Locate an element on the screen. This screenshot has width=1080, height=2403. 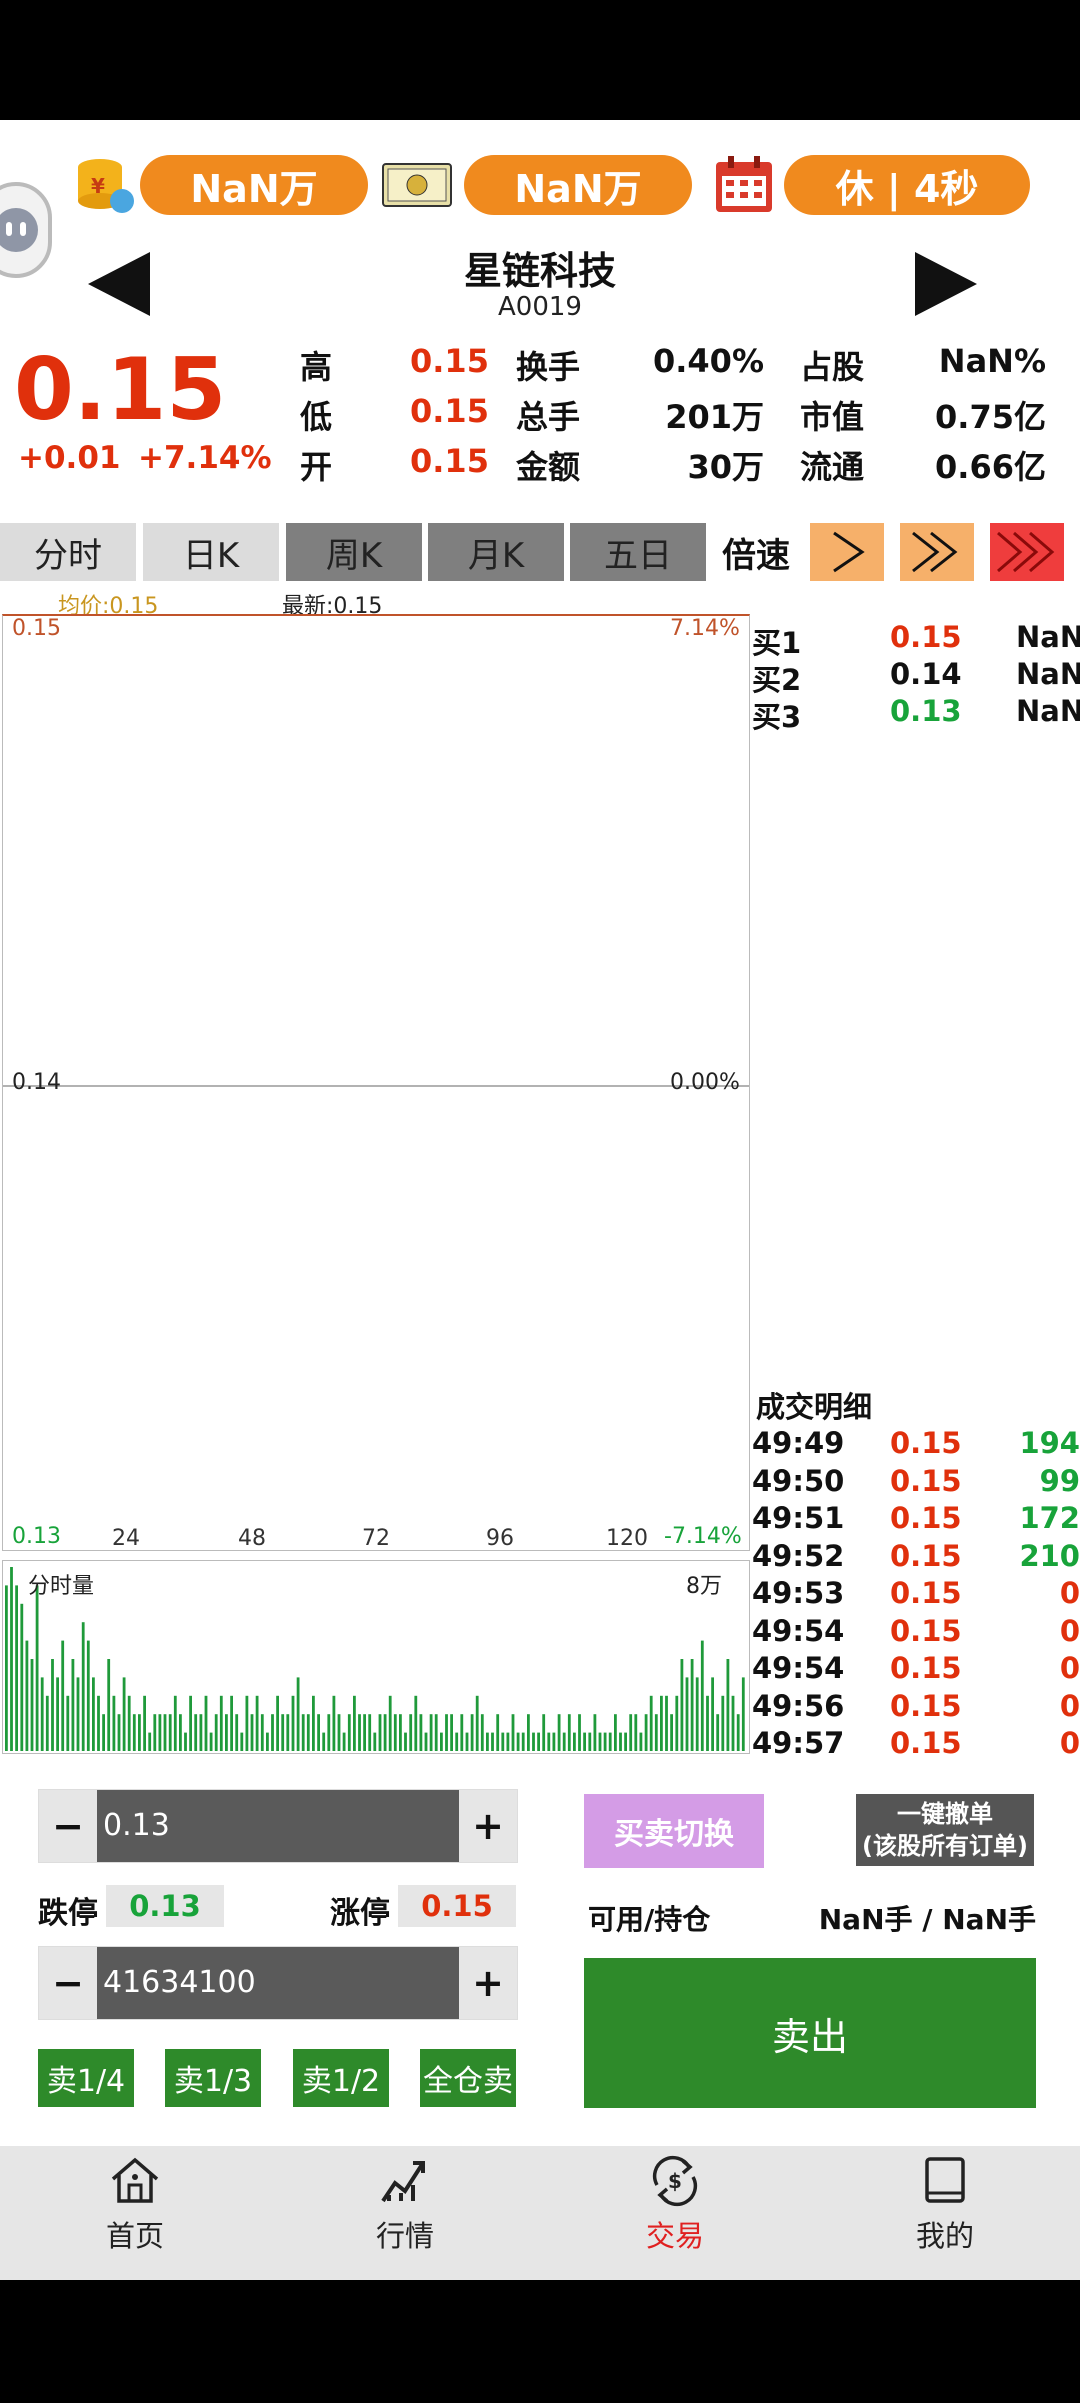
y-label-mid: 0.14 is located at coordinates (36, 1082).